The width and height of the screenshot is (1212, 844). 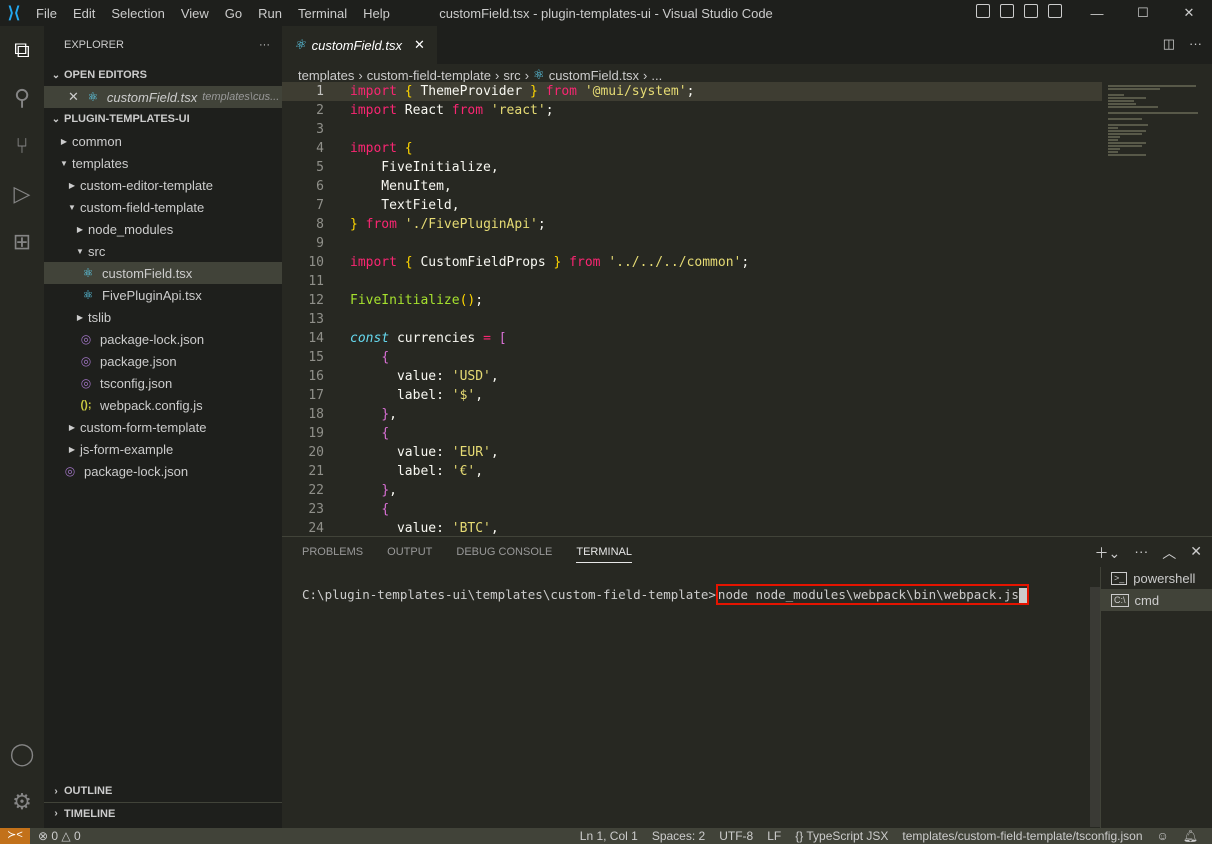 I want to click on chevron-right-icon: ›, so click(x=527, y=75).